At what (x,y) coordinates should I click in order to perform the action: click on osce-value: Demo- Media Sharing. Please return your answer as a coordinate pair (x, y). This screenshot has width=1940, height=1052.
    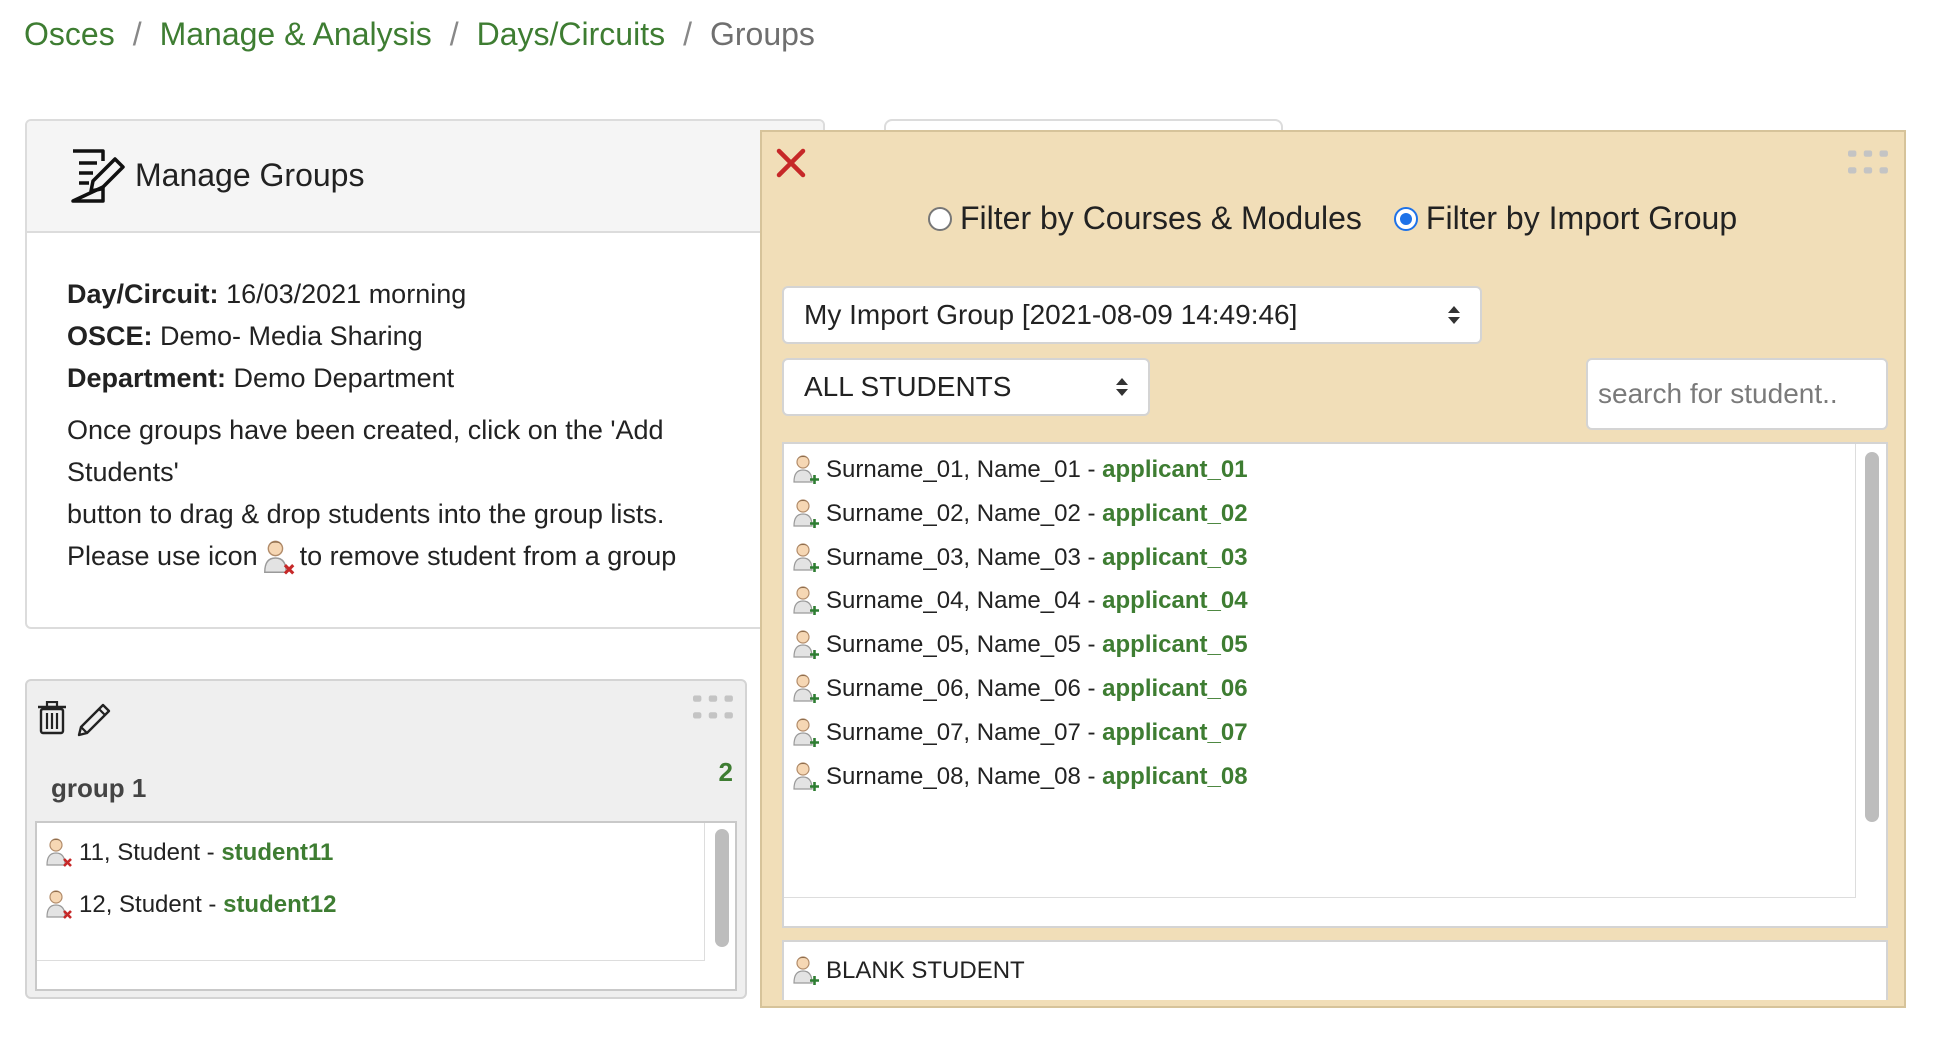
    Looking at the image, I should click on (291, 336).